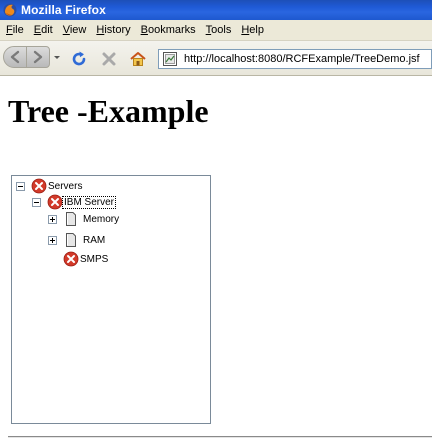 This screenshot has width=432, height=444. Describe the element at coordinates (220, 437) in the screenshot. I see `horizontal-rule` at that location.